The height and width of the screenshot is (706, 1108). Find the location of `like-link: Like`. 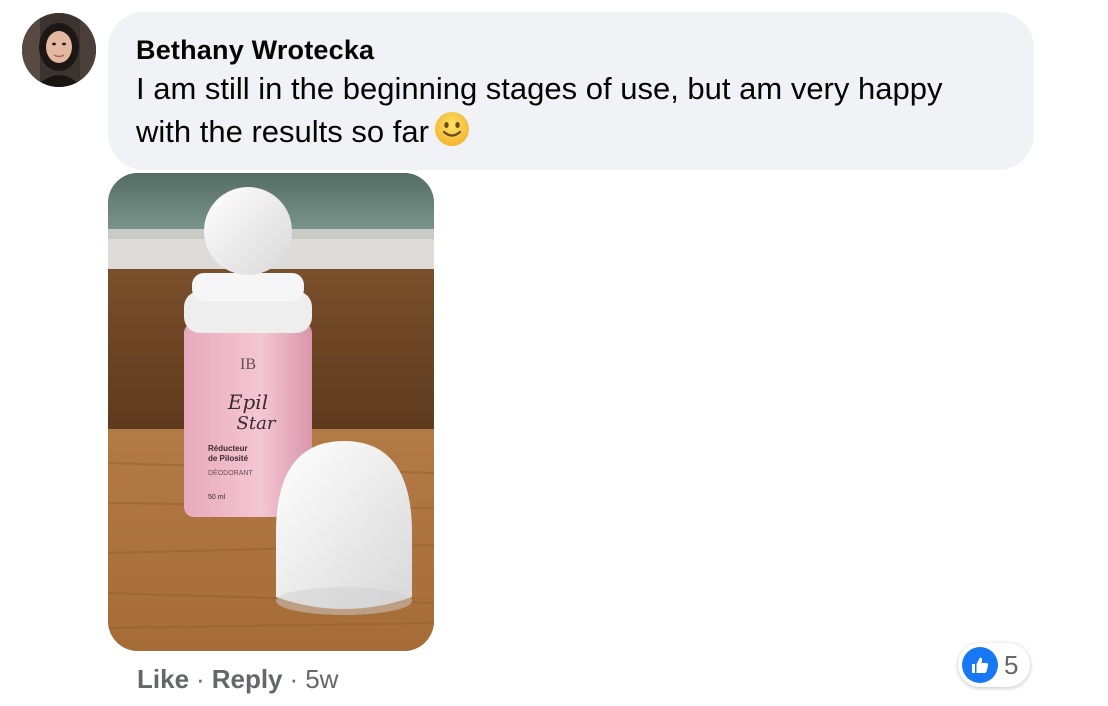

like-link: Like is located at coordinates (163, 679).